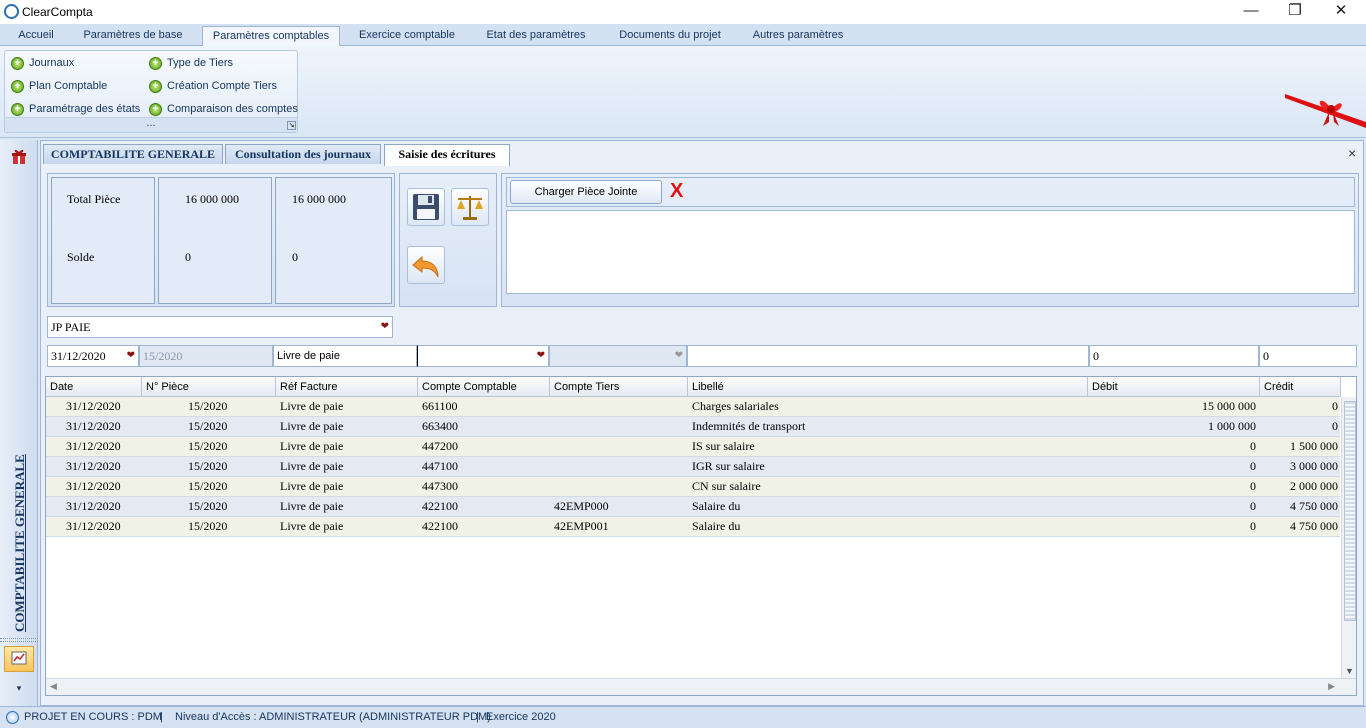  I want to click on cell-compte: 422100, so click(440, 526).